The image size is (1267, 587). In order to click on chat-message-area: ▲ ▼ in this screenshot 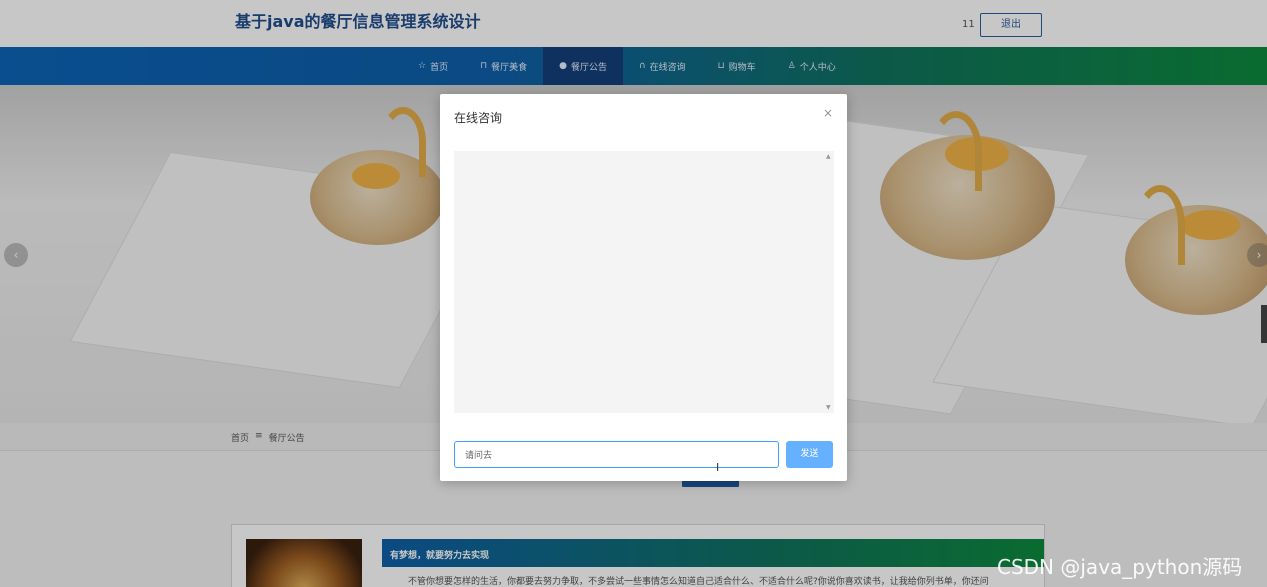, I will do `click(644, 282)`.